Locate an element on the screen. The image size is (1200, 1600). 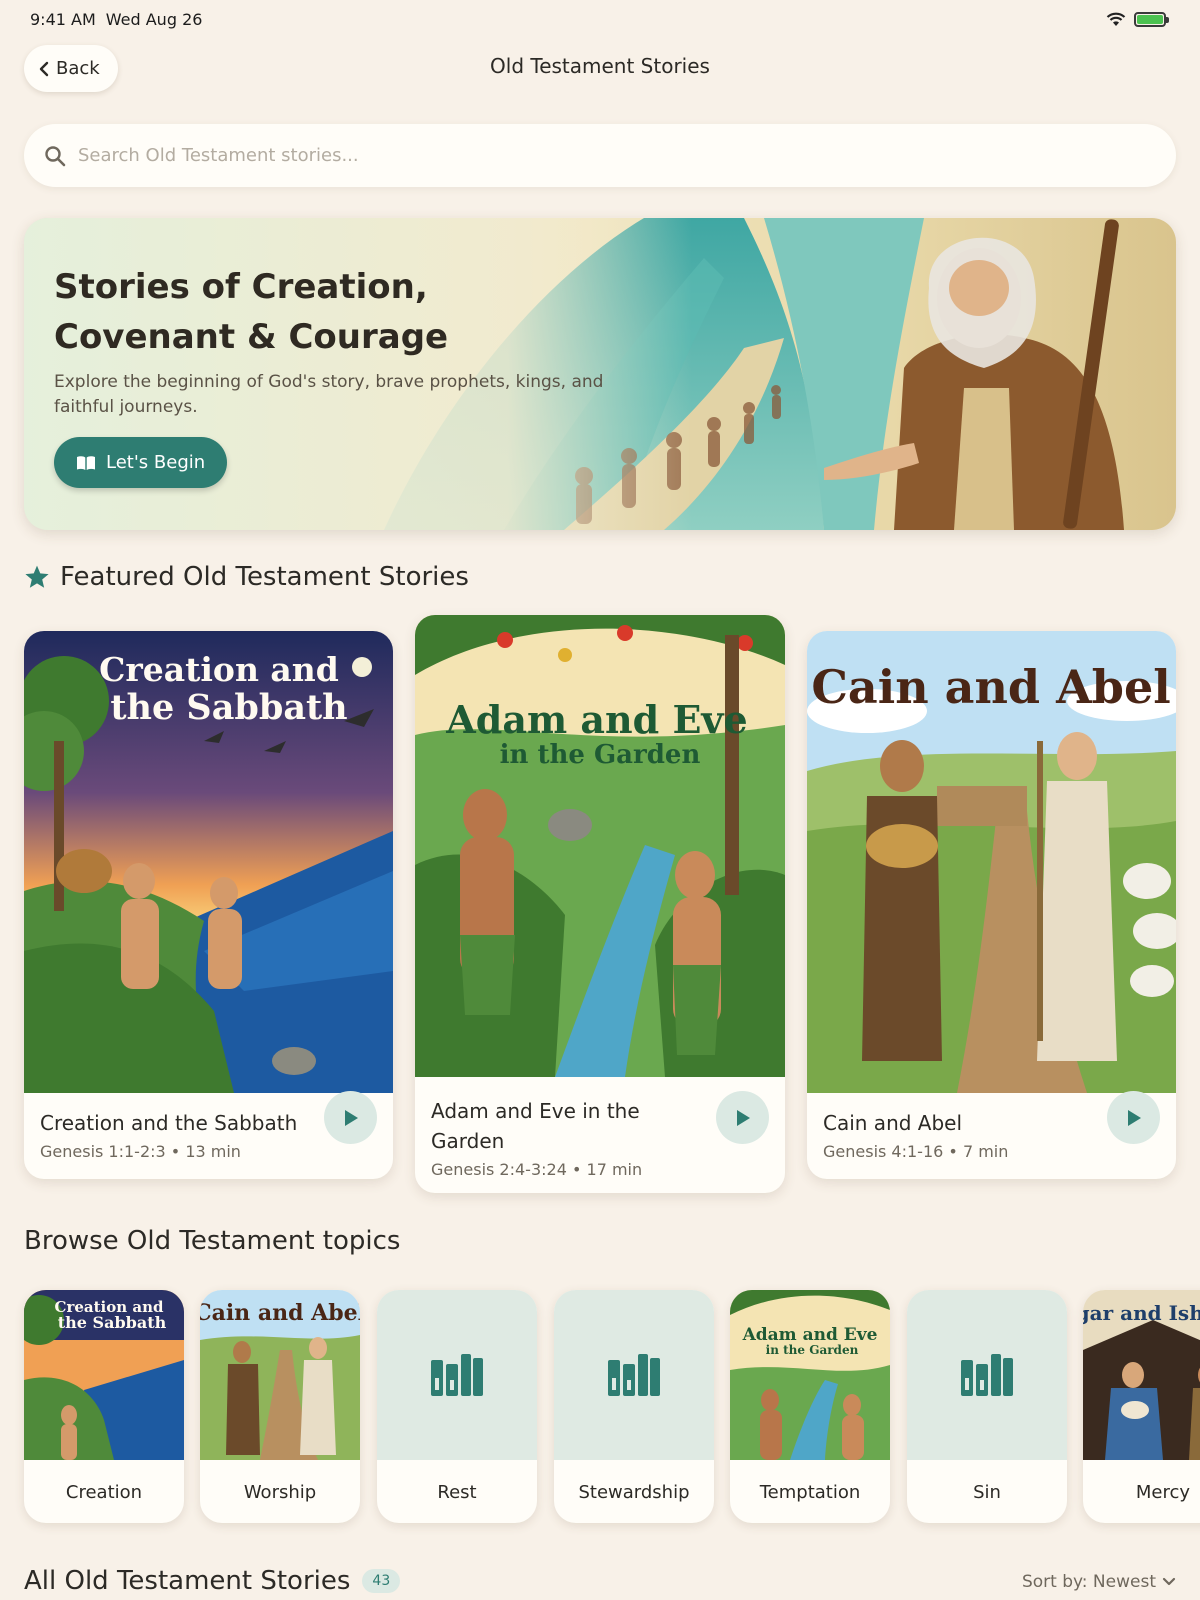
topic-label: Worship is located at coordinates (280, 1492).